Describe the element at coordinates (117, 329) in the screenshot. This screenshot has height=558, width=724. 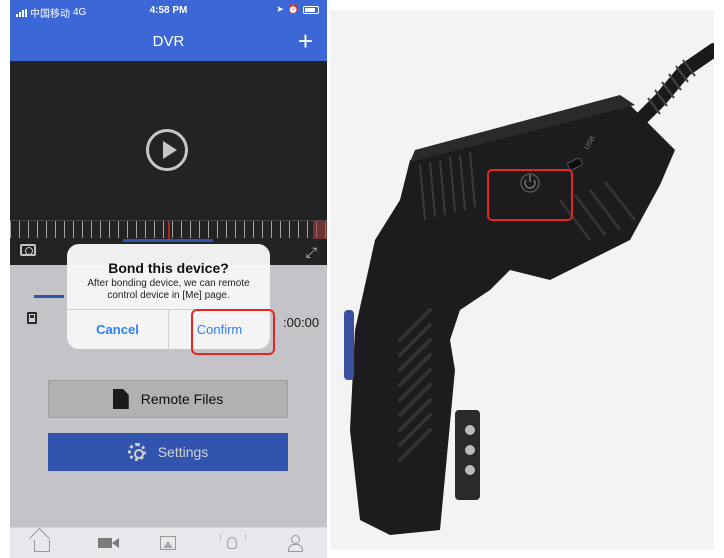
I see `cancel-button: Cancel` at that location.